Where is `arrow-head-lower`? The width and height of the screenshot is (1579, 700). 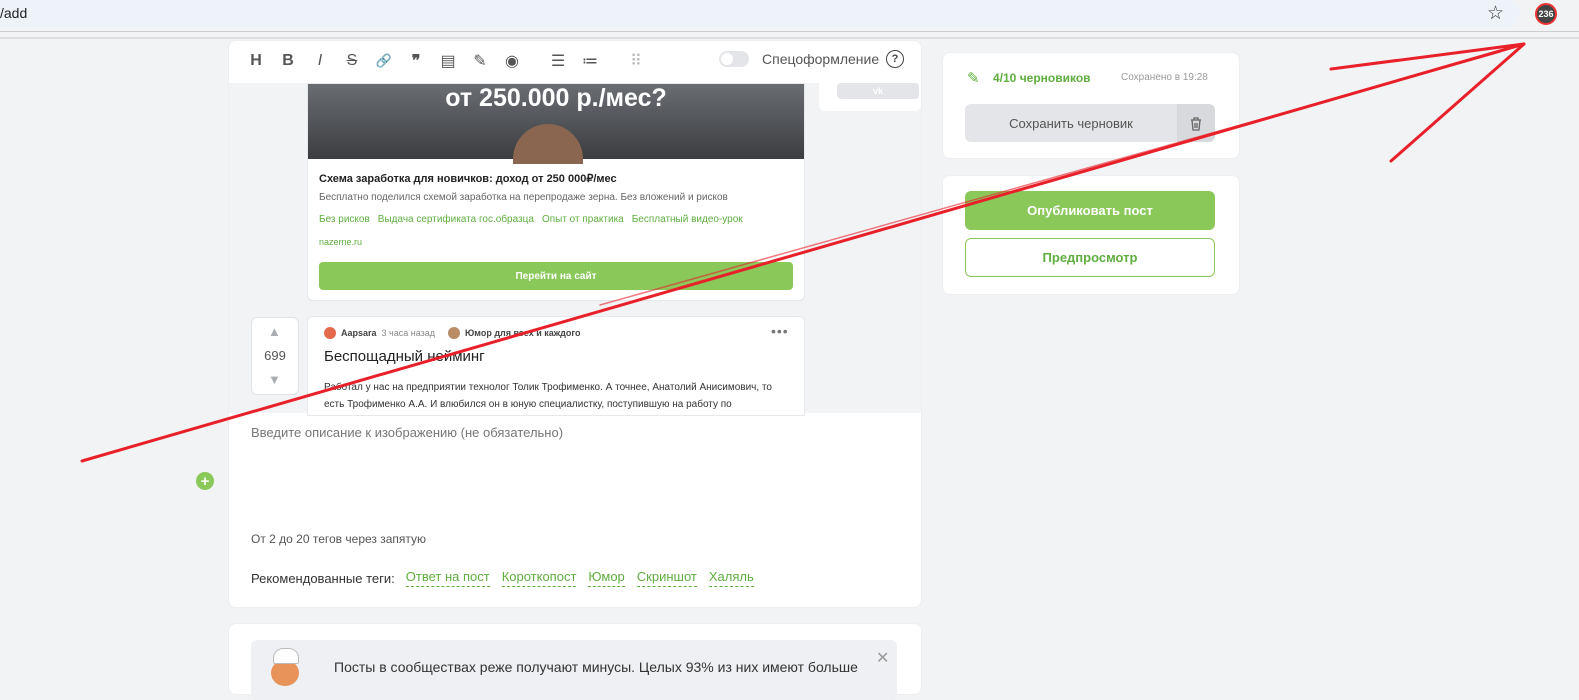 arrow-head-lower is located at coordinates (1457, 102).